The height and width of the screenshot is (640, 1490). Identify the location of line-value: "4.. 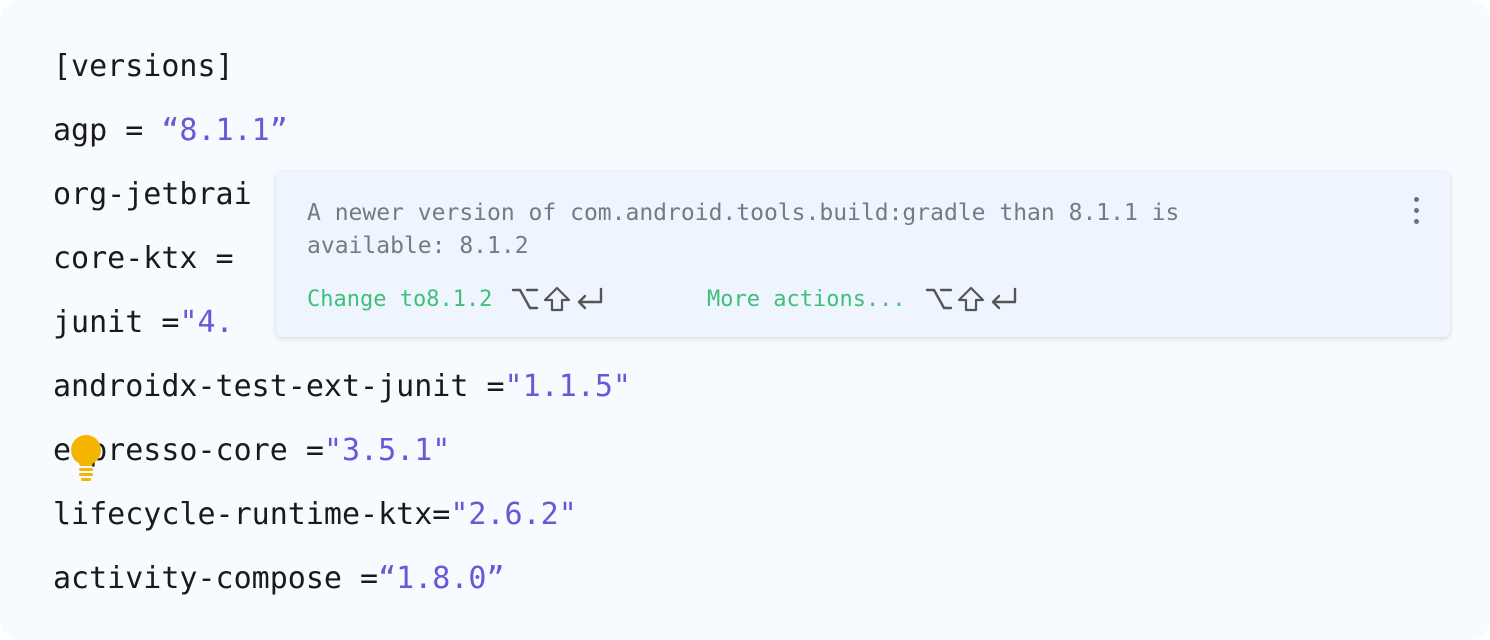
(206, 322).